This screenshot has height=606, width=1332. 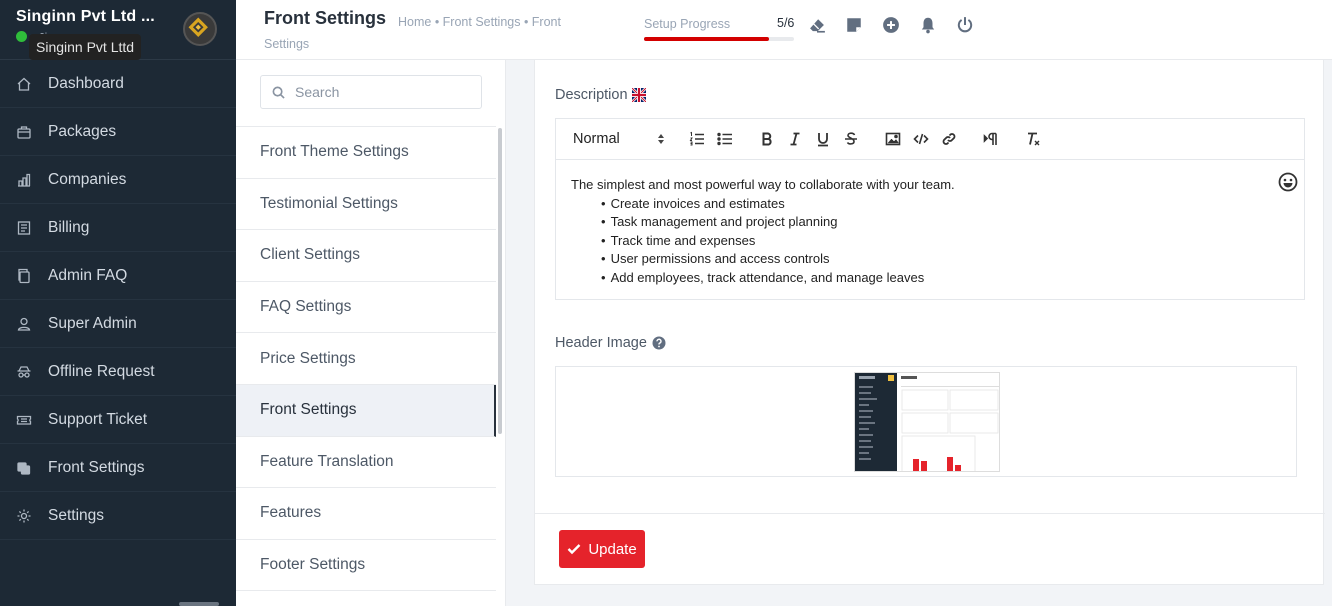 I want to click on header-image-preview, so click(x=927, y=422).